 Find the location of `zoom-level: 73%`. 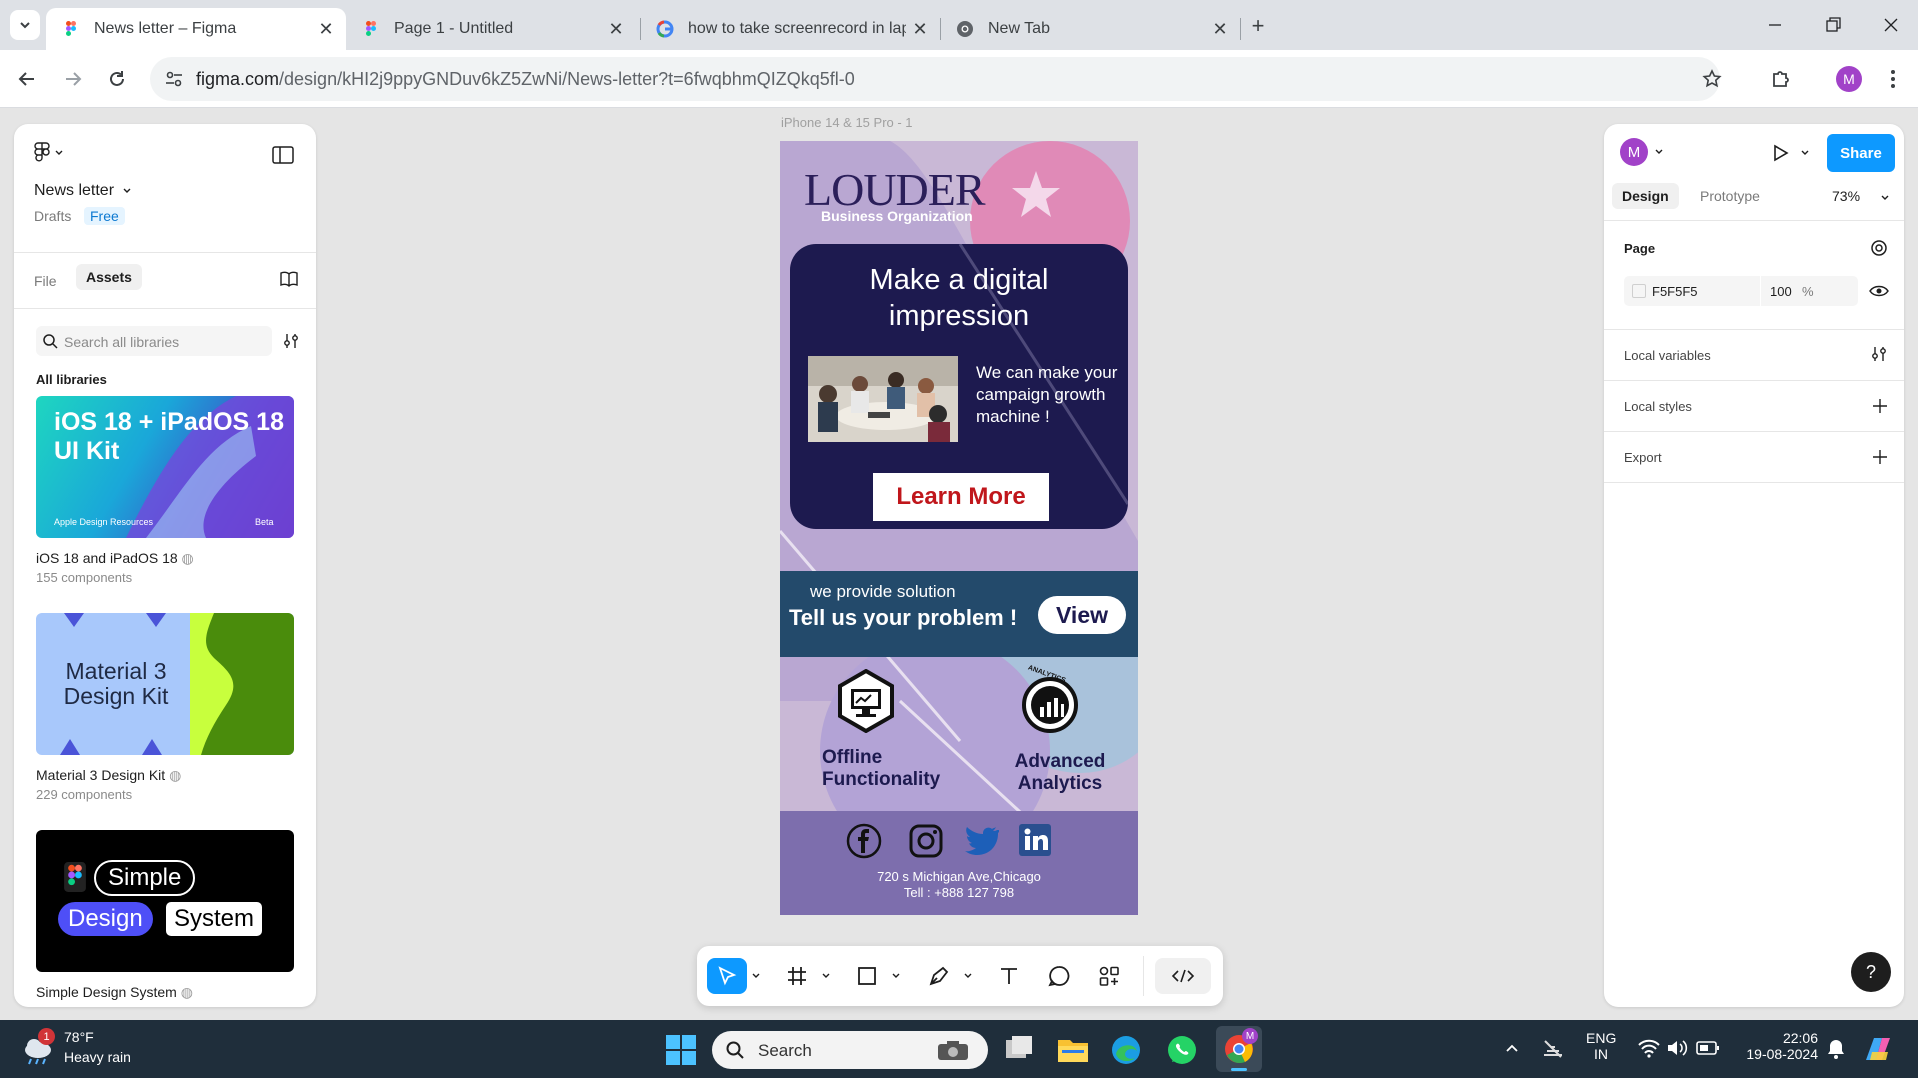

zoom-level: 73% is located at coordinates (1846, 196).